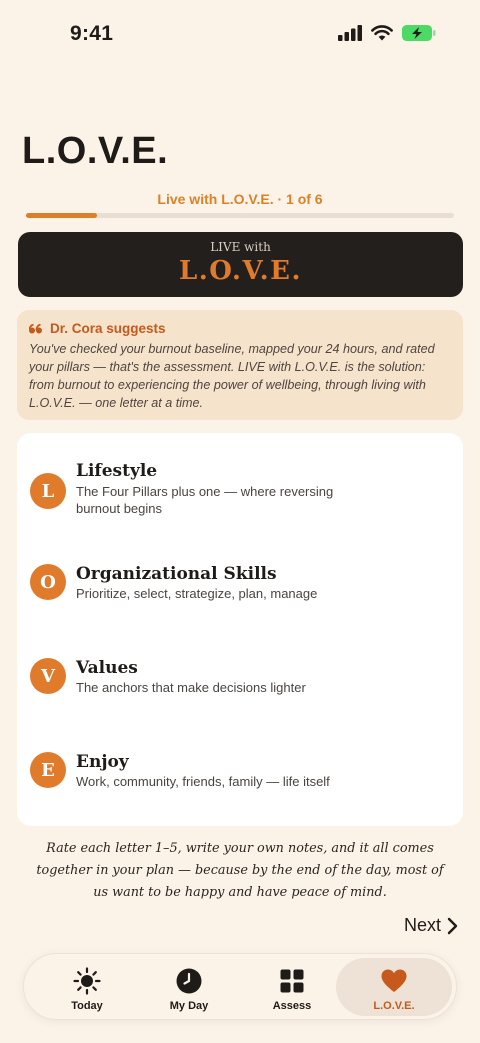 The width and height of the screenshot is (480, 1043). What do you see at coordinates (394, 980) in the screenshot?
I see `heart-icon` at bounding box center [394, 980].